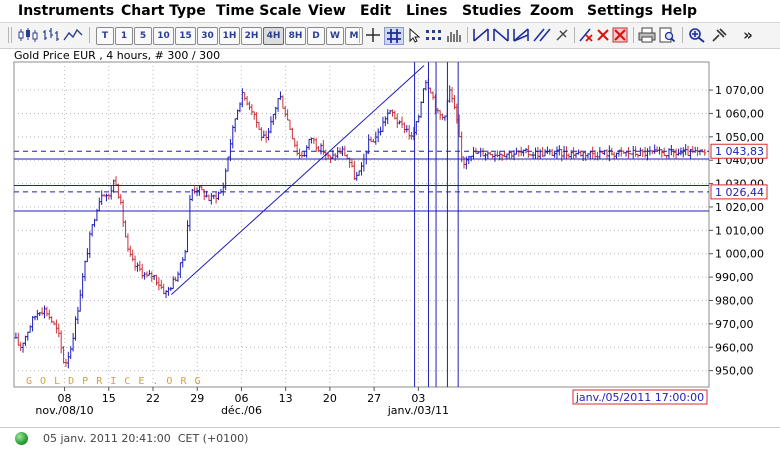 The width and height of the screenshot is (780, 457). What do you see at coordinates (197, 398) in the screenshot?
I see `x-tick-label: 29` at bounding box center [197, 398].